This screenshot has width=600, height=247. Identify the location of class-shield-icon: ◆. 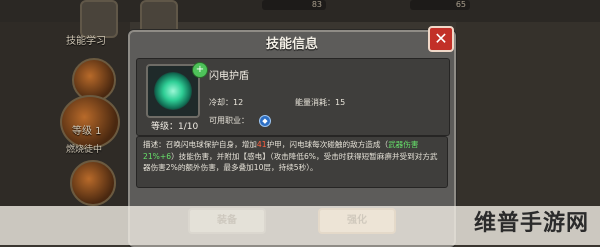
(265, 121).